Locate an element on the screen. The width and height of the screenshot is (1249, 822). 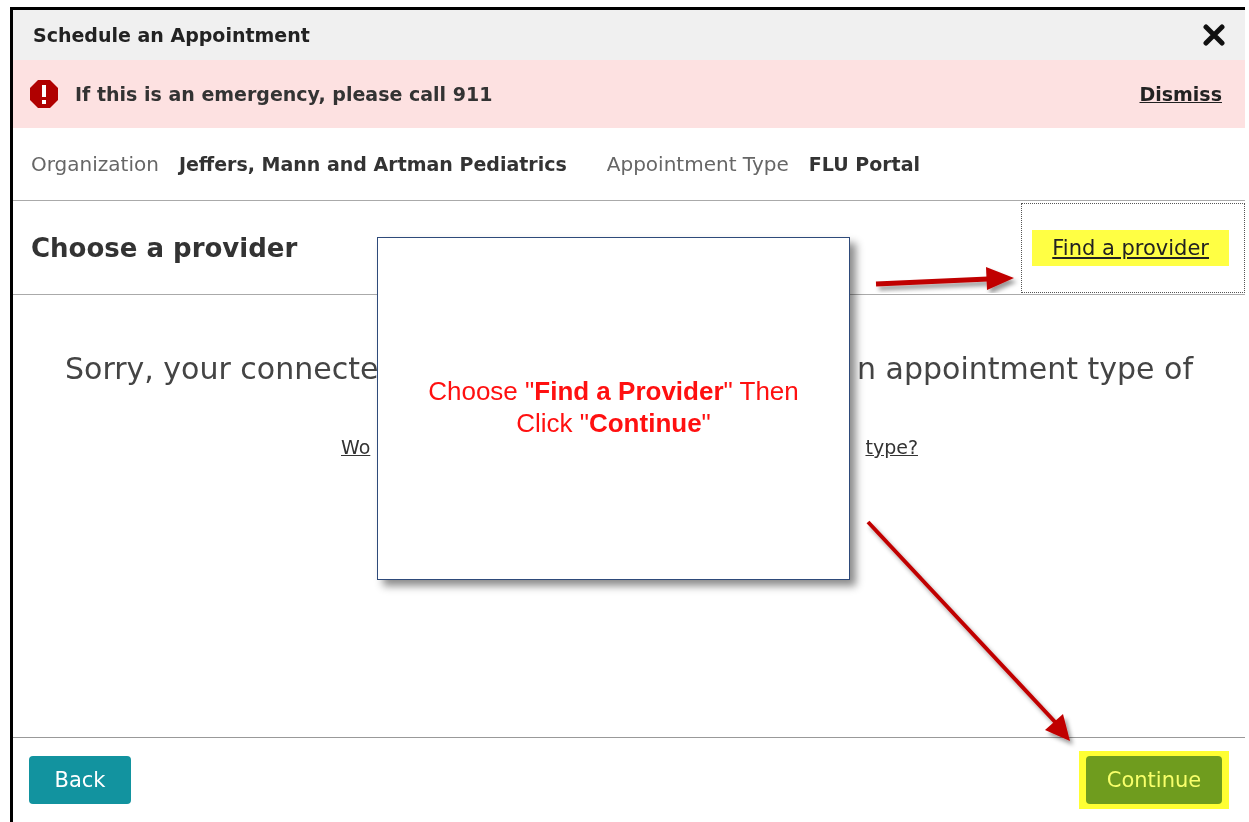
message-text: Sorry, your connecte is located at coordinates (222, 368).